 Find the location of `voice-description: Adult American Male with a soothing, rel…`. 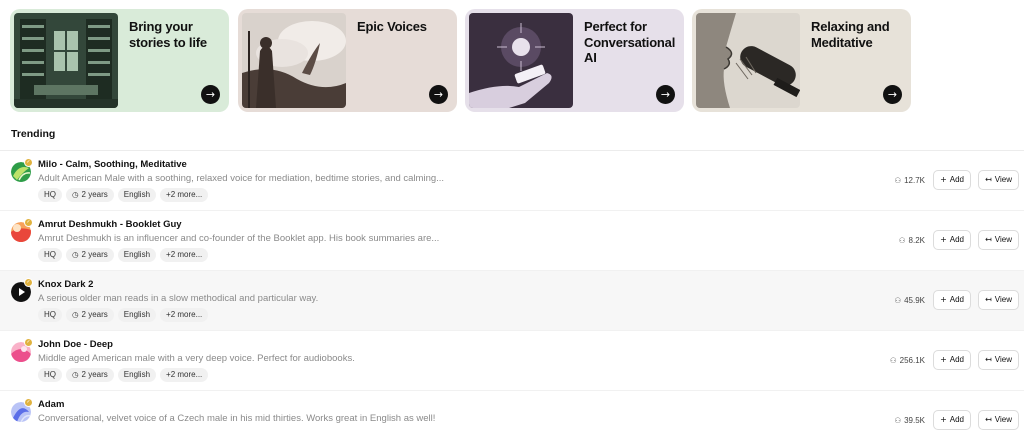

voice-description: Adult American Male with a soothing, rel… is located at coordinates (241, 178).